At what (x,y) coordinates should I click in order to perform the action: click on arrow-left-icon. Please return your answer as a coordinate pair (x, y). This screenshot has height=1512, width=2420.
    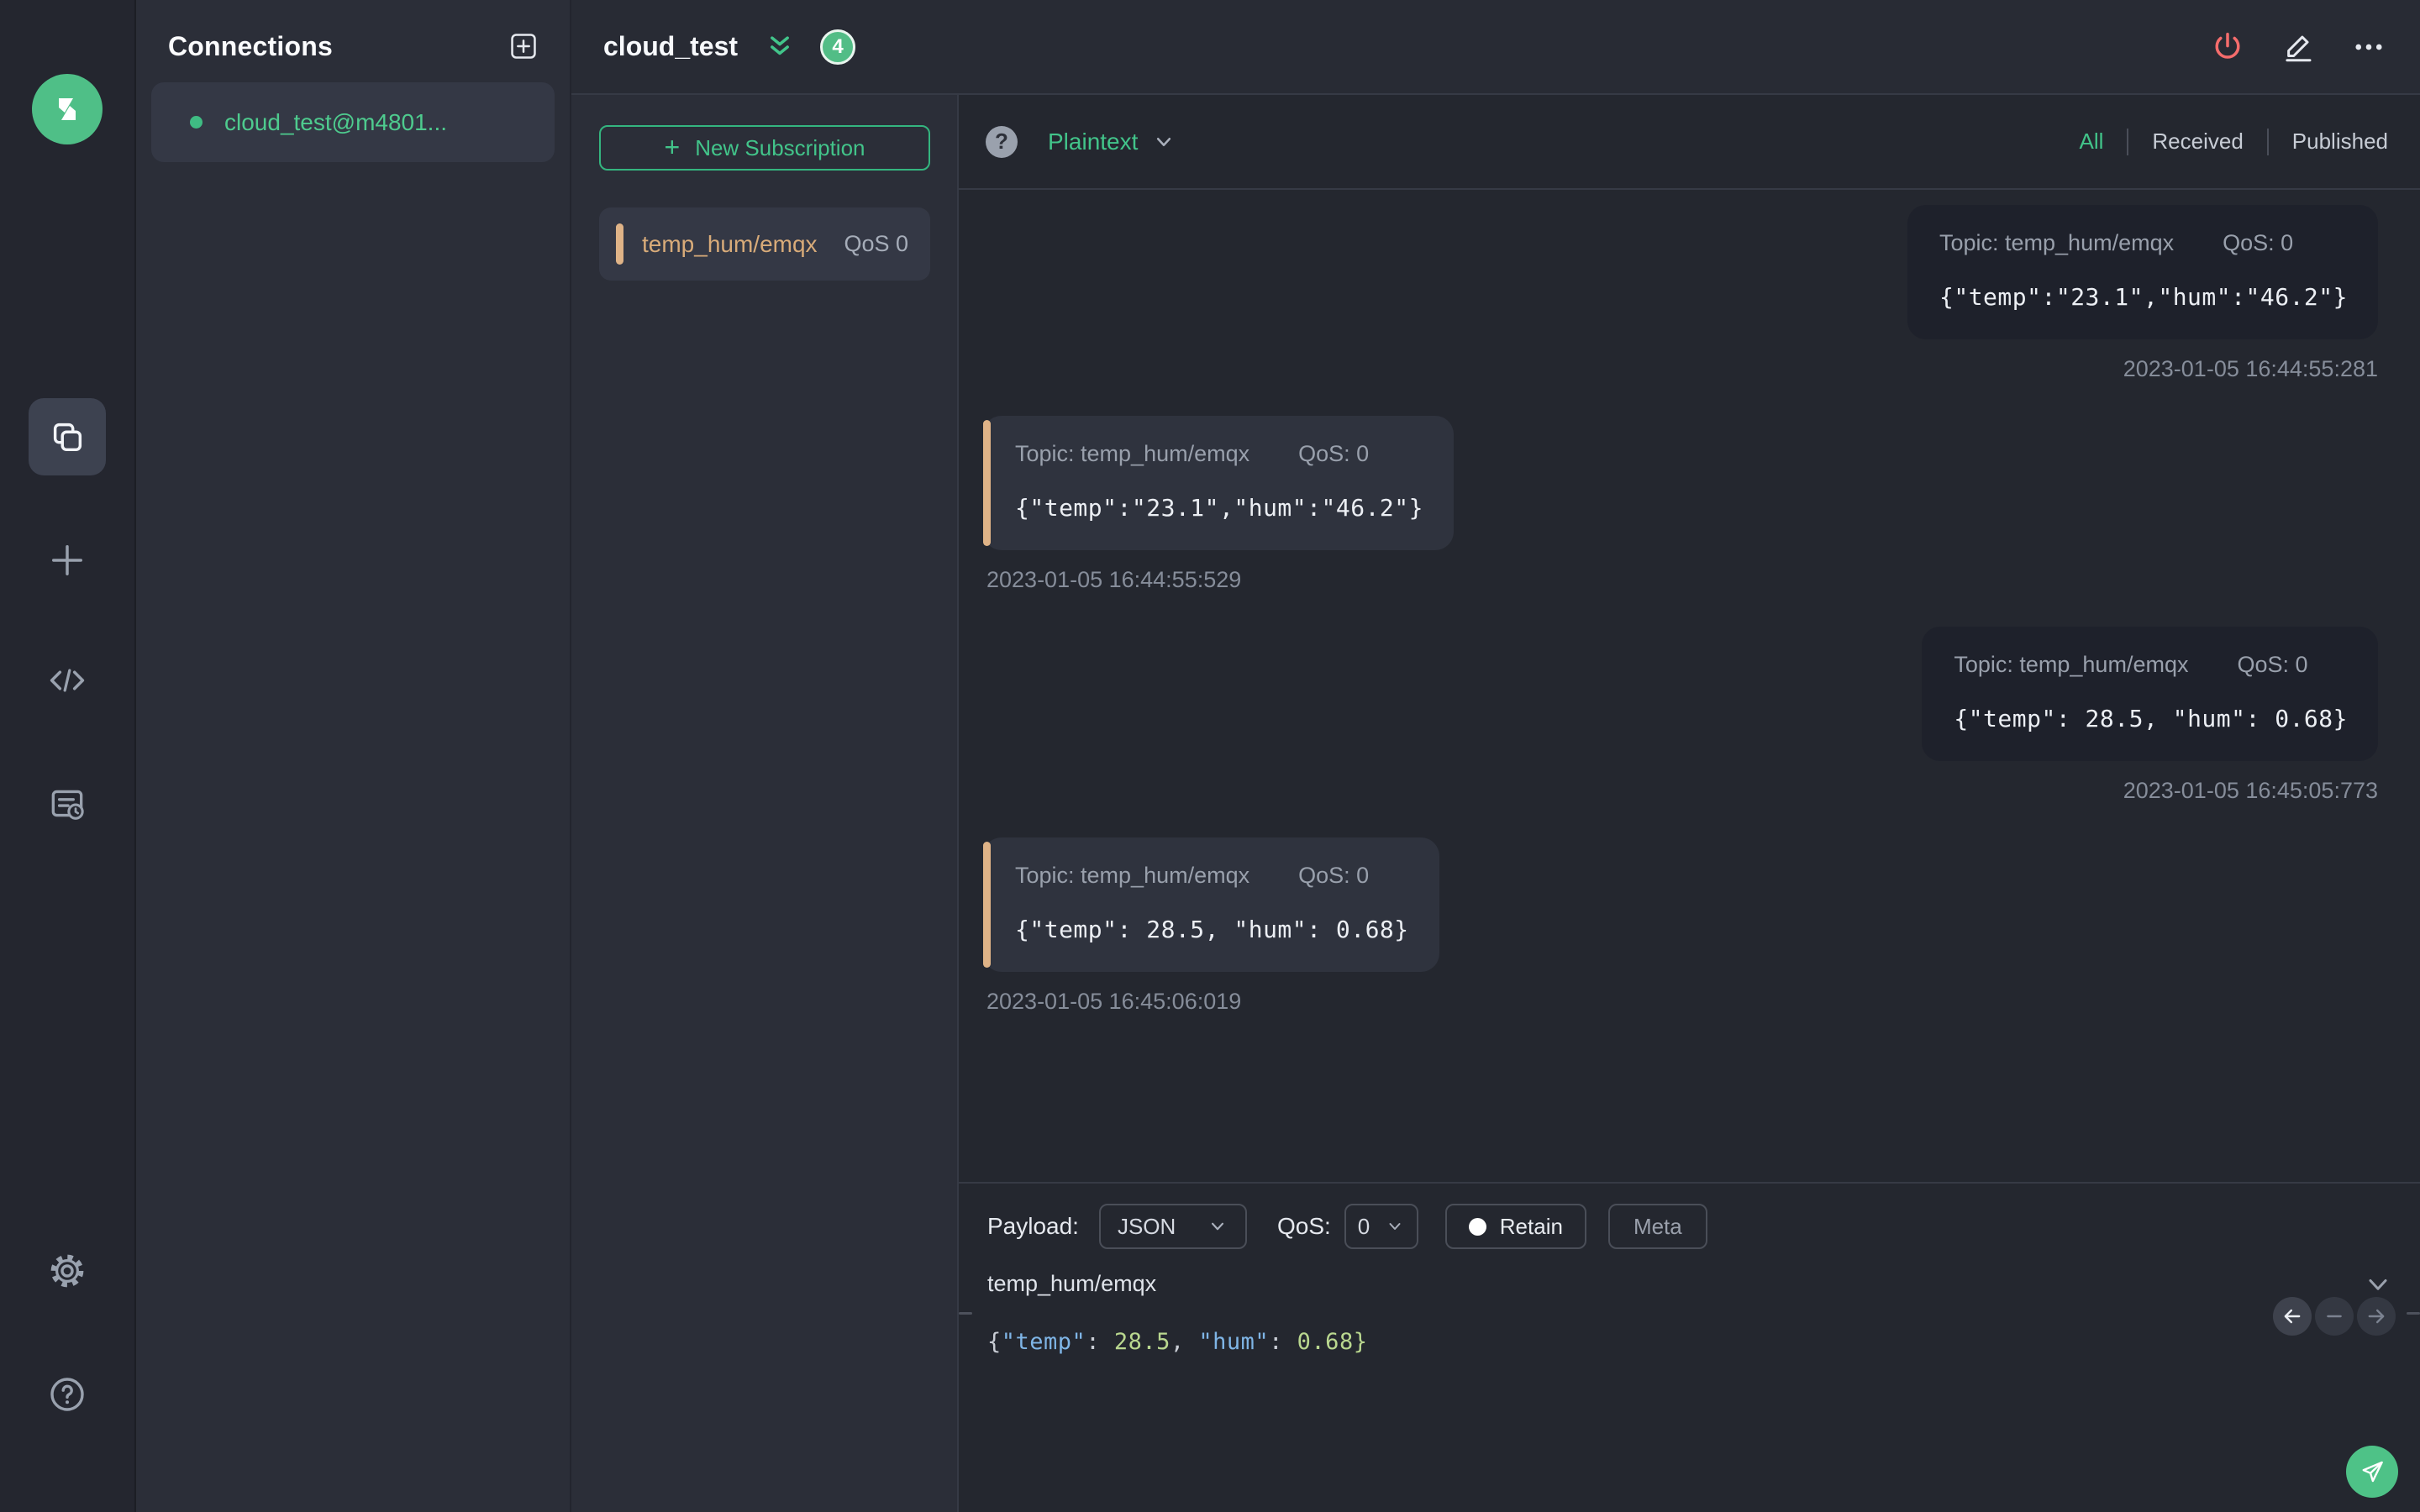
    Looking at the image, I should click on (2292, 1316).